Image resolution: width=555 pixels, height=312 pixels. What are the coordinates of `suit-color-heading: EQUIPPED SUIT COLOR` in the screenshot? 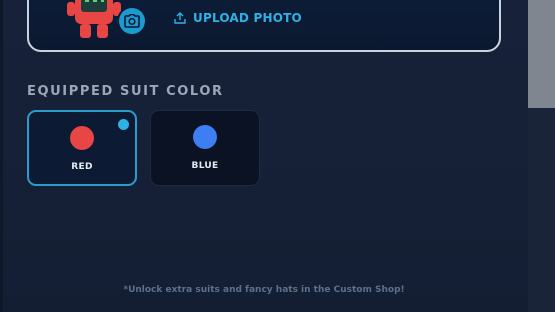 It's located at (125, 91).